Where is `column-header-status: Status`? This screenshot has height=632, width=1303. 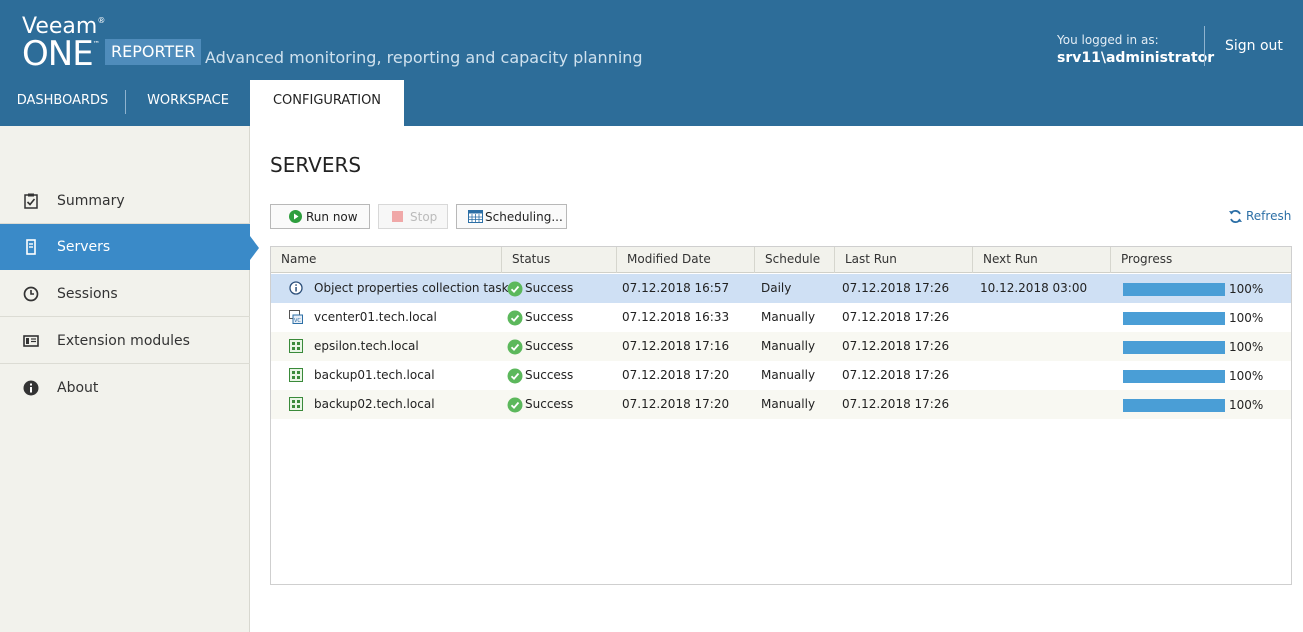
column-header-status: Status is located at coordinates (559, 260).